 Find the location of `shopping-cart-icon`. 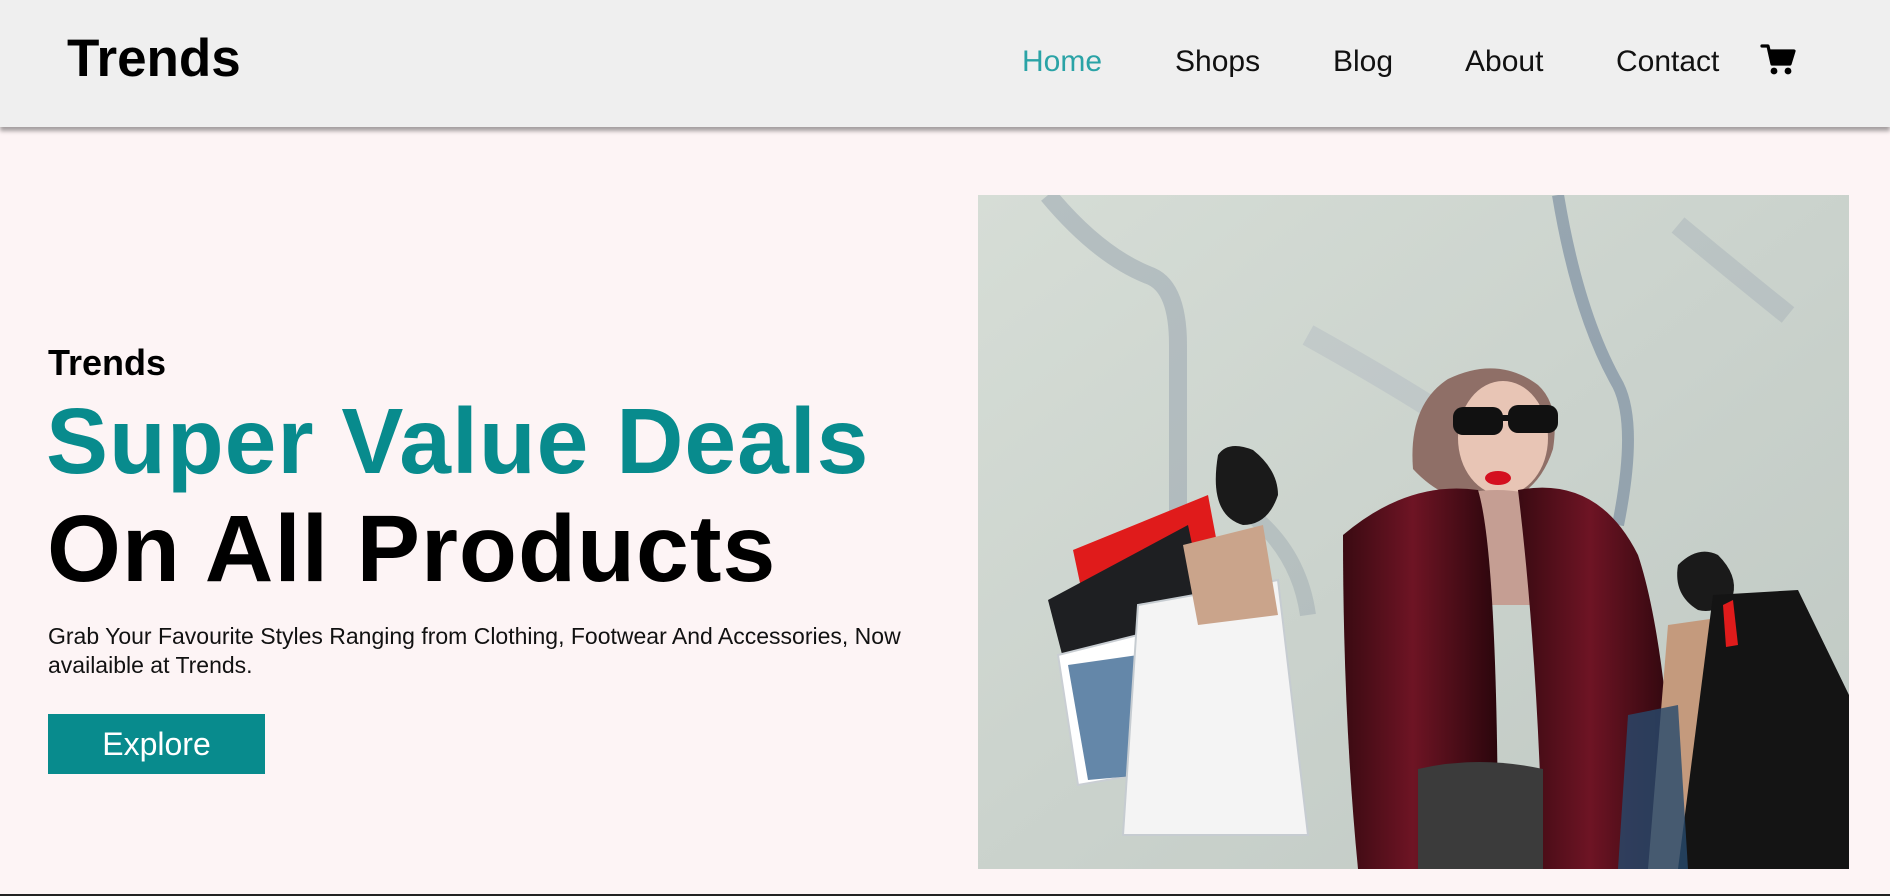

shopping-cart-icon is located at coordinates (1778, 60).